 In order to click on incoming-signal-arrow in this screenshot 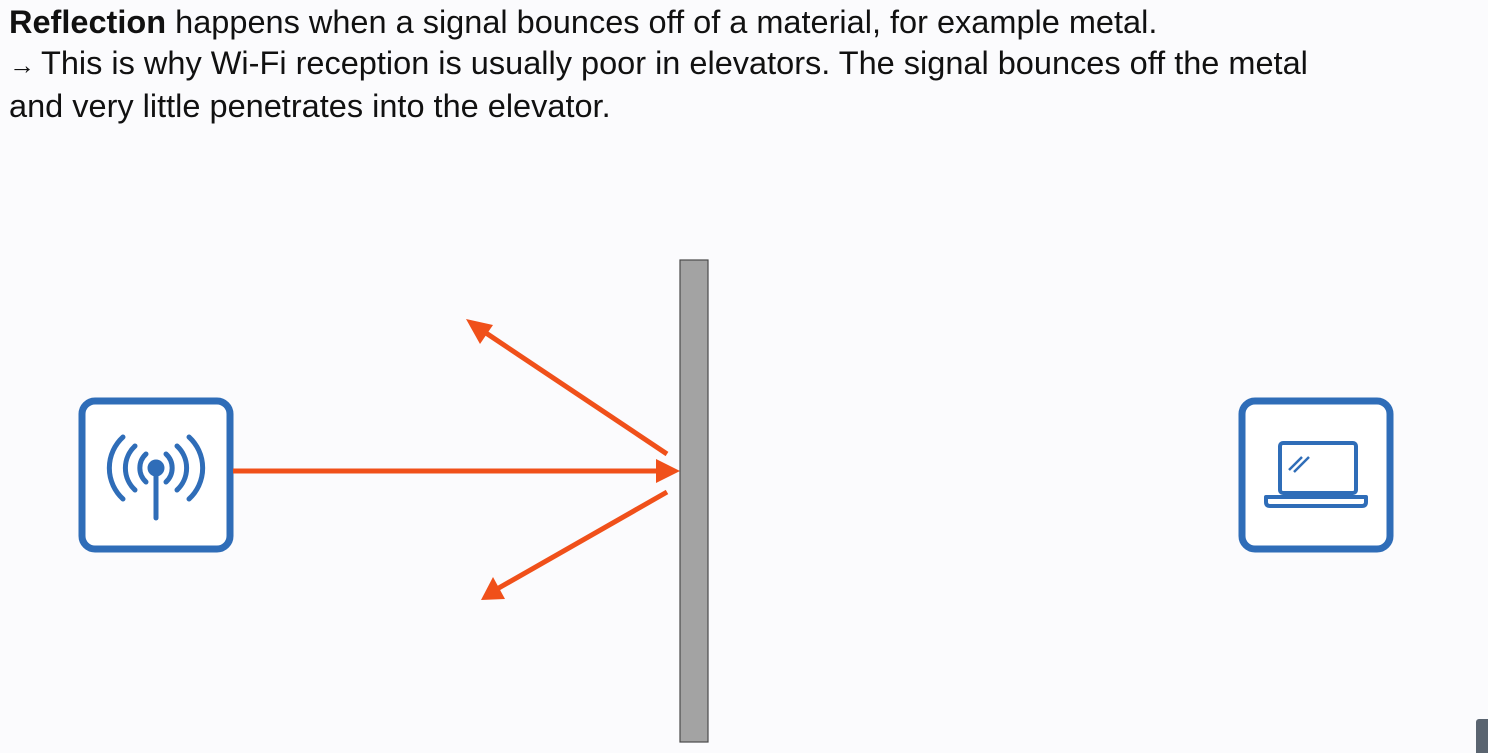, I will do `click(456, 471)`.